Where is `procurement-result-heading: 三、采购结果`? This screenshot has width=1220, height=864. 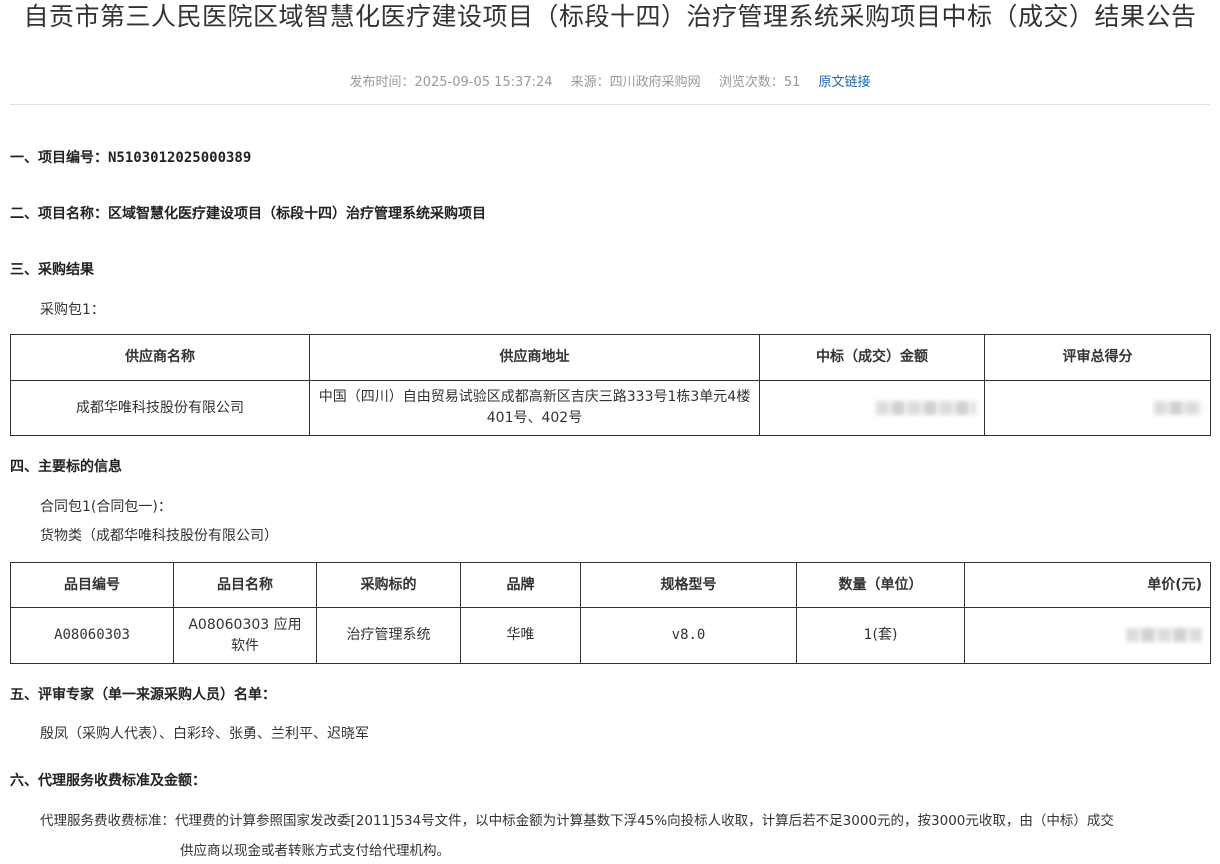 procurement-result-heading: 三、采购结果 is located at coordinates (52, 270).